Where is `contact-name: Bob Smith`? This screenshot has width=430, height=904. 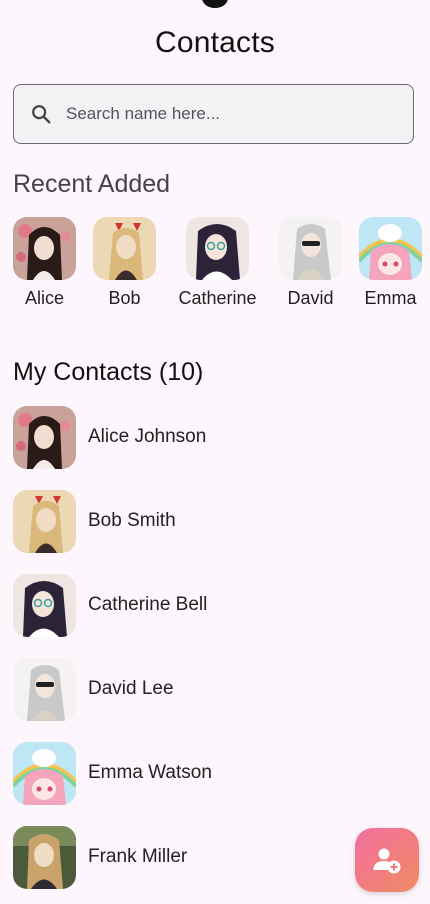 contact-name: Bob Smith is located at coordinates (132, 520).